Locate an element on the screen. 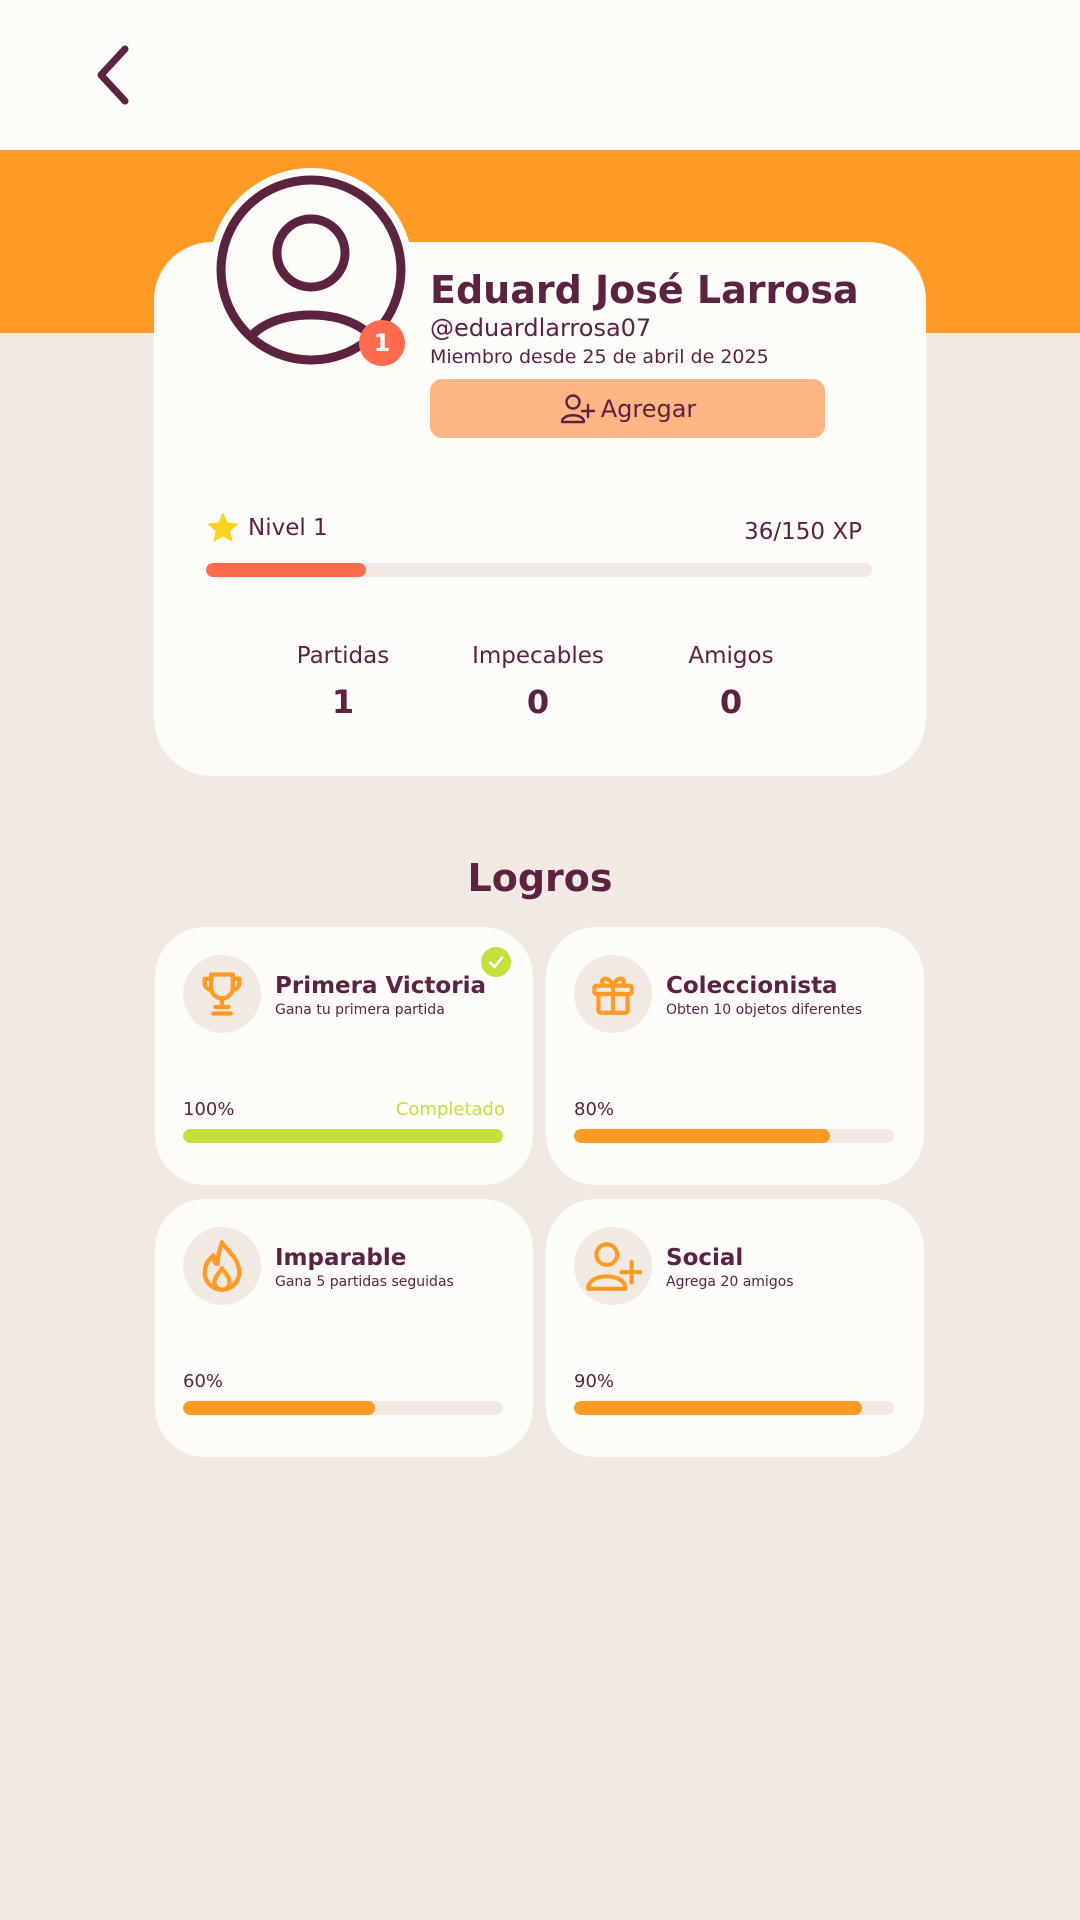 The image size is (1080, 1920). stat-value: 1 is located at coordinates (343, 702).